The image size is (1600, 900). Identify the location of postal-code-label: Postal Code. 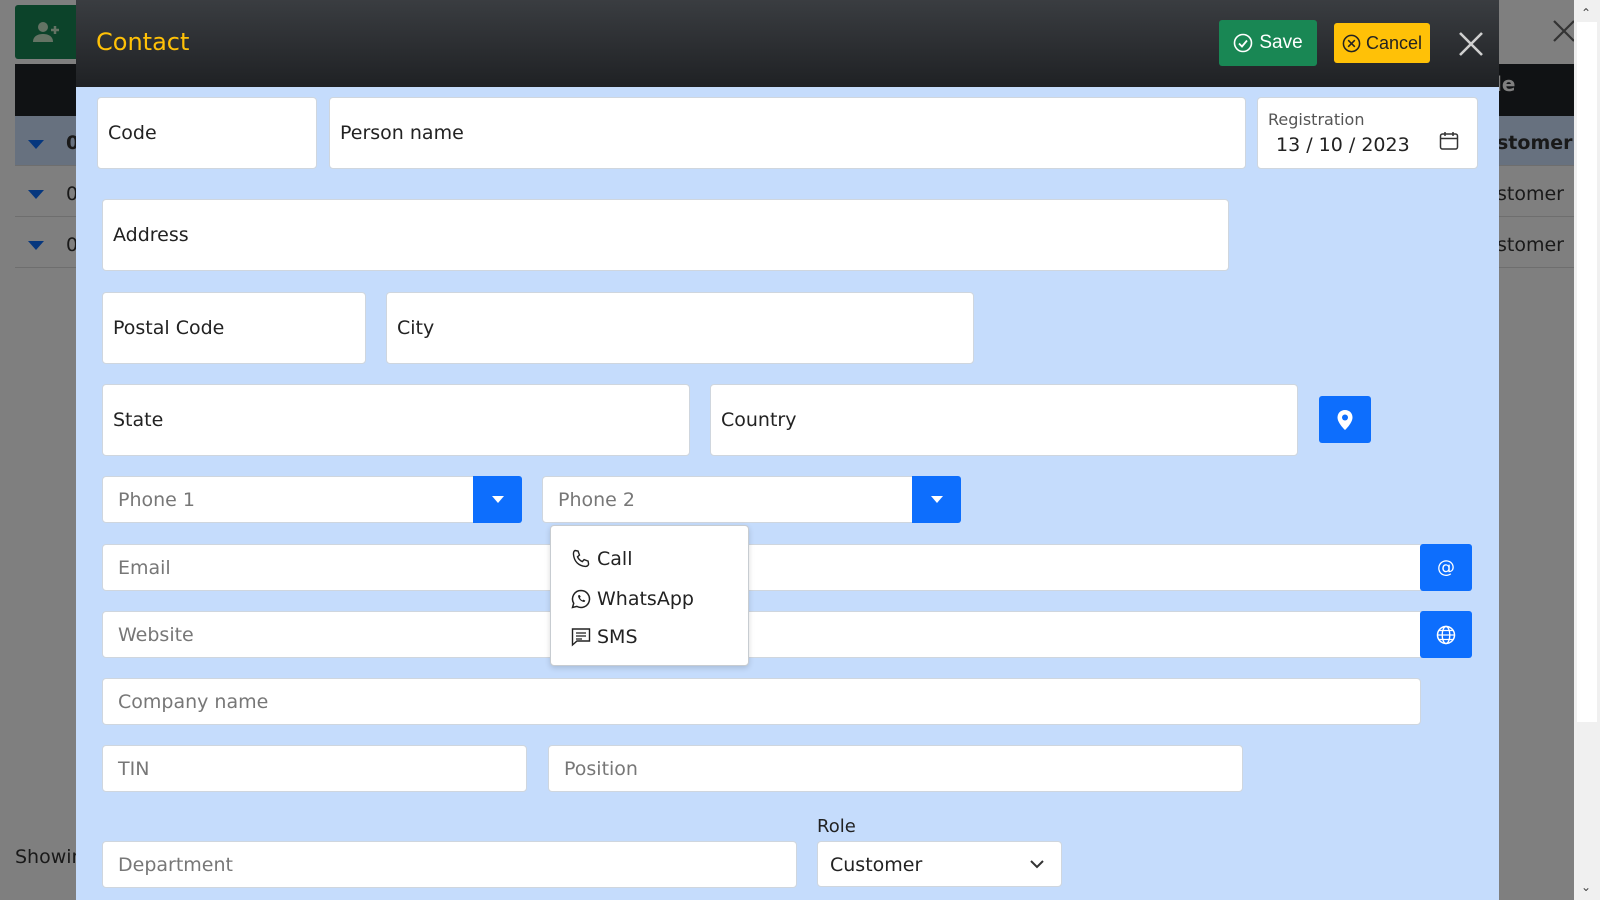
(169, 328).